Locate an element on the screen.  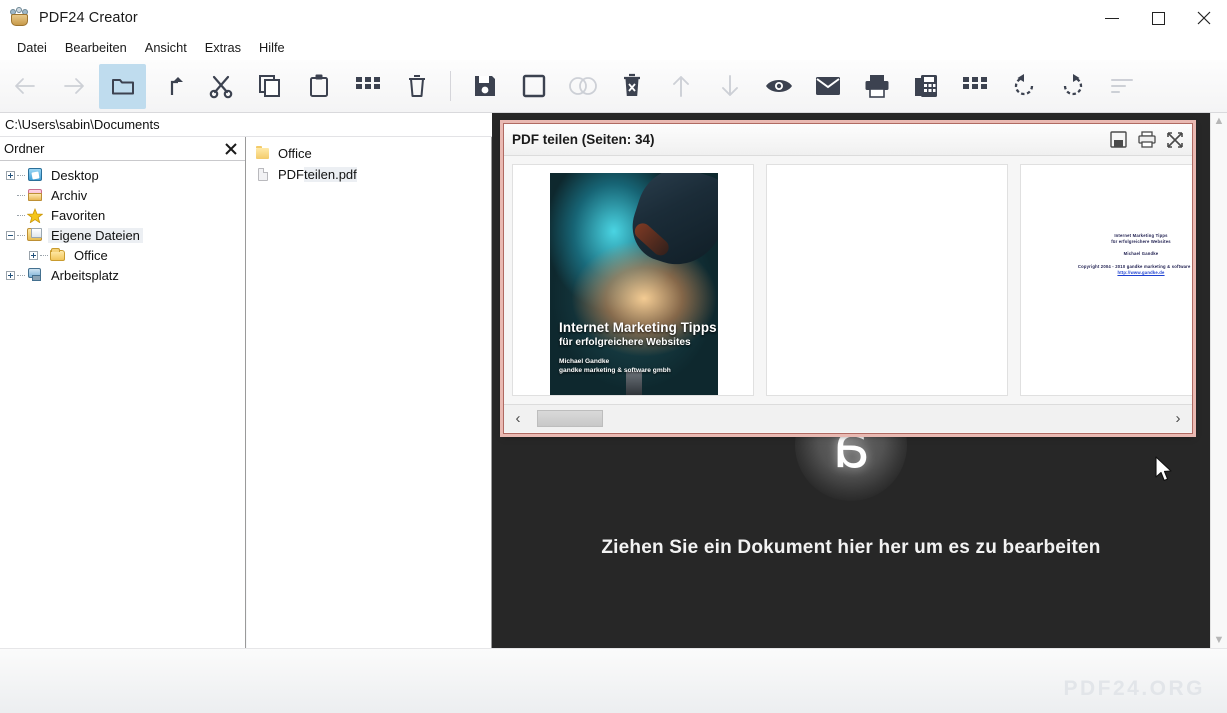
close-expand-icon is located at coordinates (1174, 139).